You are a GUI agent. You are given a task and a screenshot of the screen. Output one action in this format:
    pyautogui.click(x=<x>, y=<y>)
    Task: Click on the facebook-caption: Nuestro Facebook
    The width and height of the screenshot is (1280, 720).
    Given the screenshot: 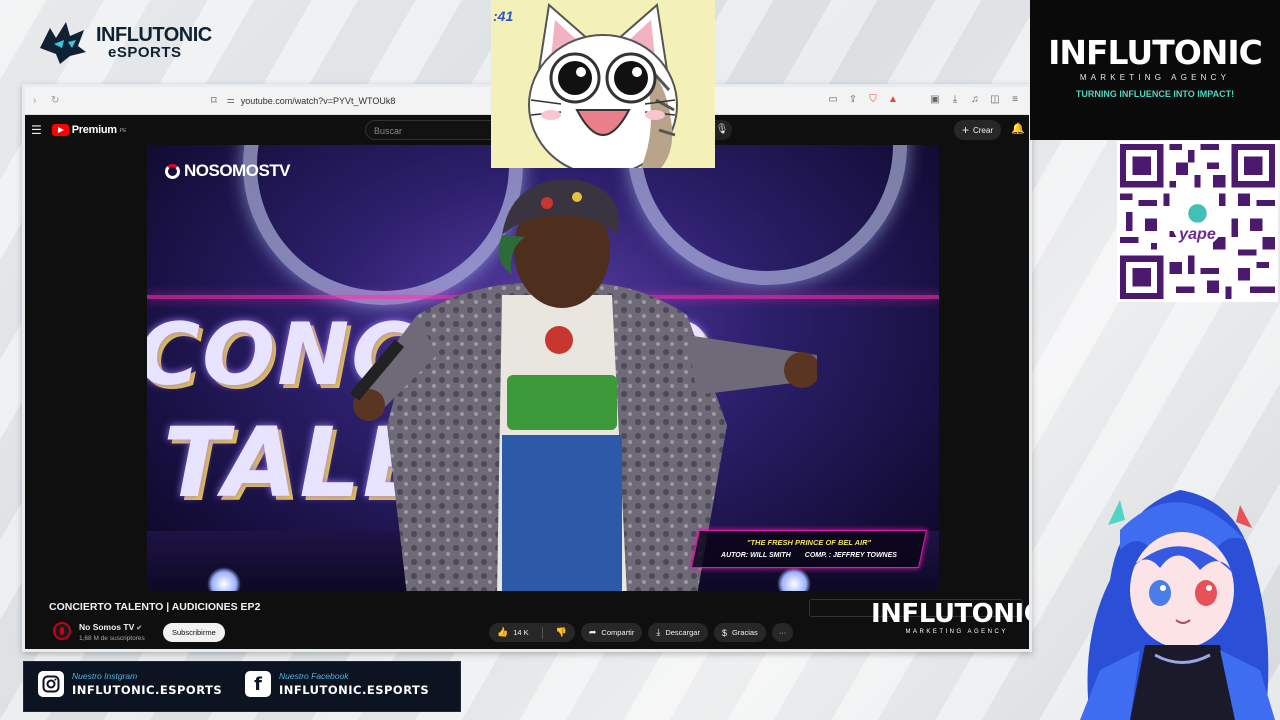 What is the action you would take?
    pyautogui.click(x=314, y=676)
    